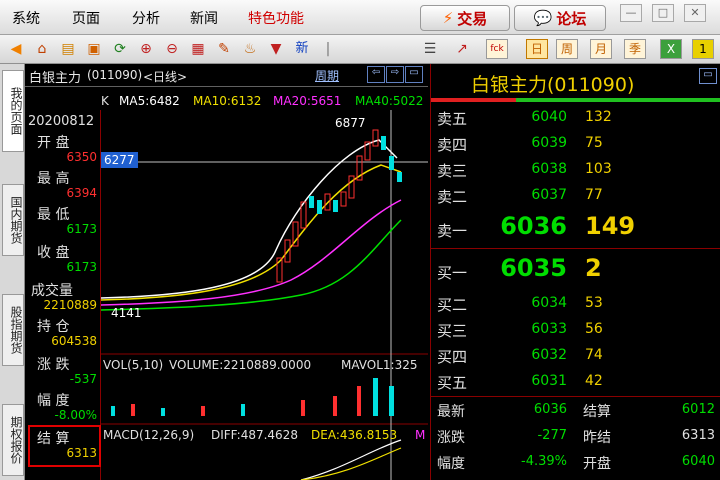  What do you see at coordinates (74, 341) in the screenshot?
I see `oi-value: 604538` at bounding box center [74, 341].